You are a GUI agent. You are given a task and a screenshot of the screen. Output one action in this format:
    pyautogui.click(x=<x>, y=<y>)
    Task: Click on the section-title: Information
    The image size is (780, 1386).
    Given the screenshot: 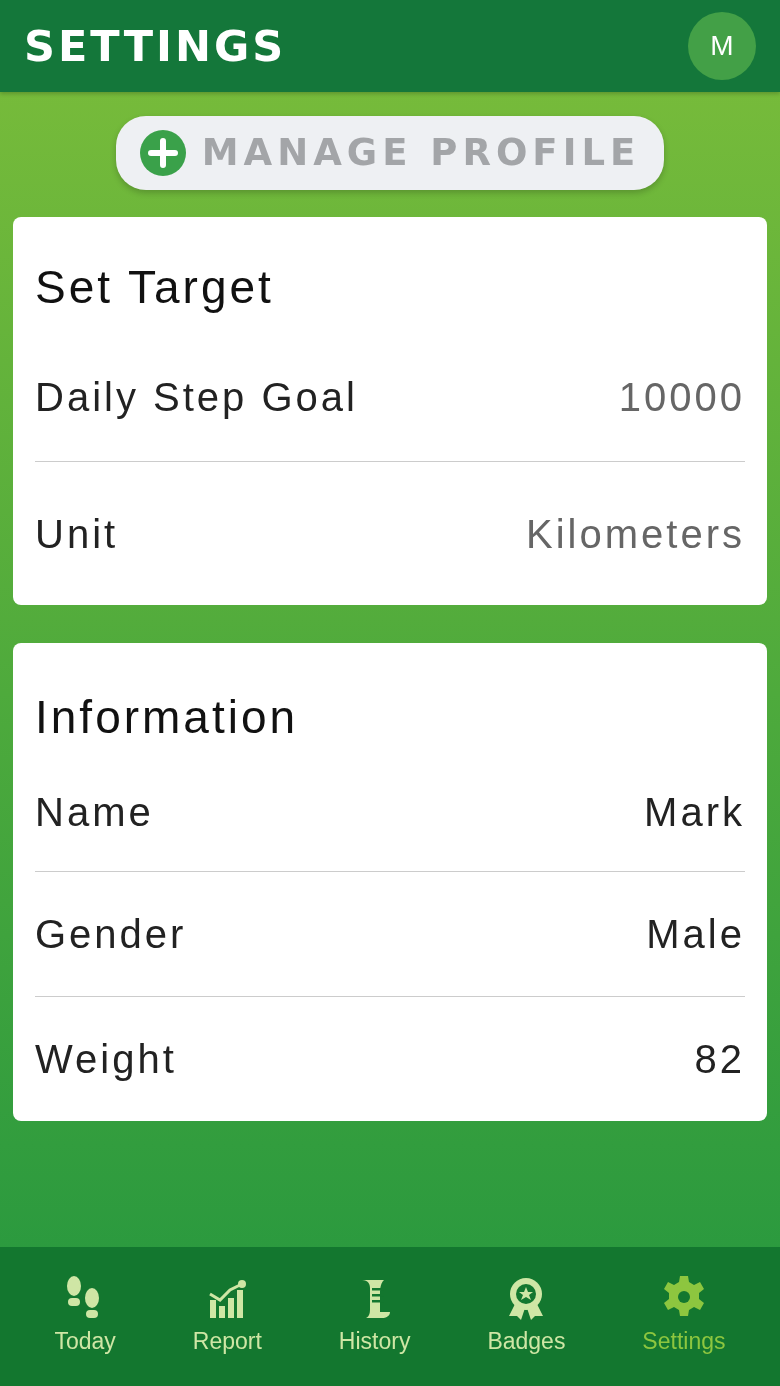 What is the action you would take?
    pyautogui.click(x=167, y=717)
    